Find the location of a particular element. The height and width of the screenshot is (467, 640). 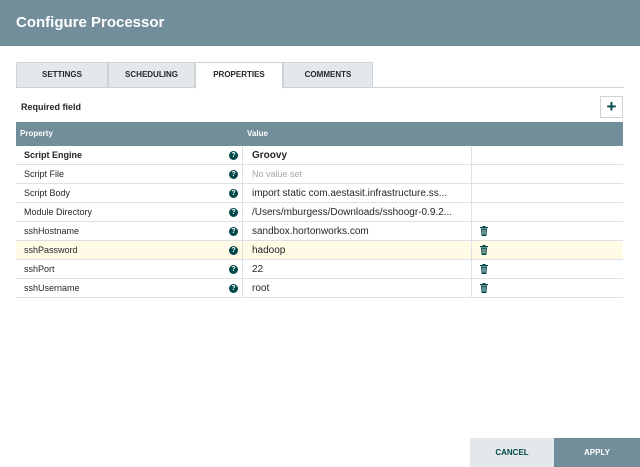

tab-bar: SETTINGS SCHEDULING PROPERTIES COMMENTS is located at coordinates (320, 75).